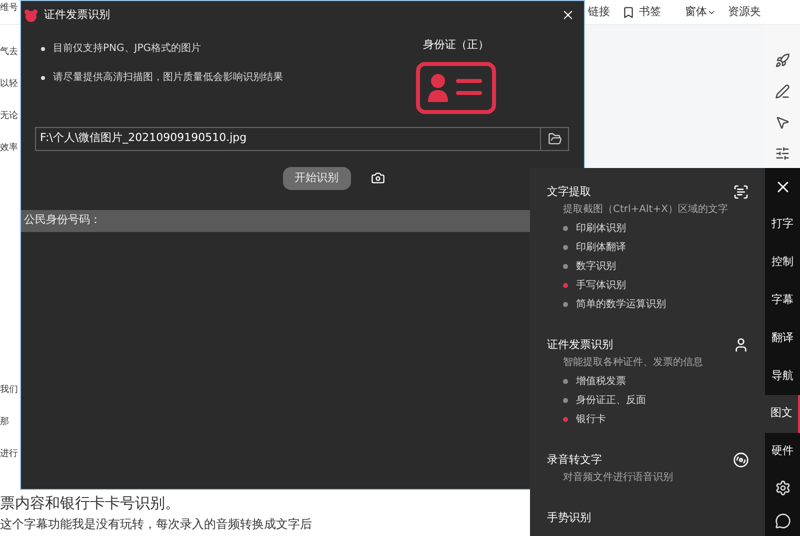  I want to click on section-description: 提取截图（Ctrl+Alt+X）区域的文字, so click(645, 209).